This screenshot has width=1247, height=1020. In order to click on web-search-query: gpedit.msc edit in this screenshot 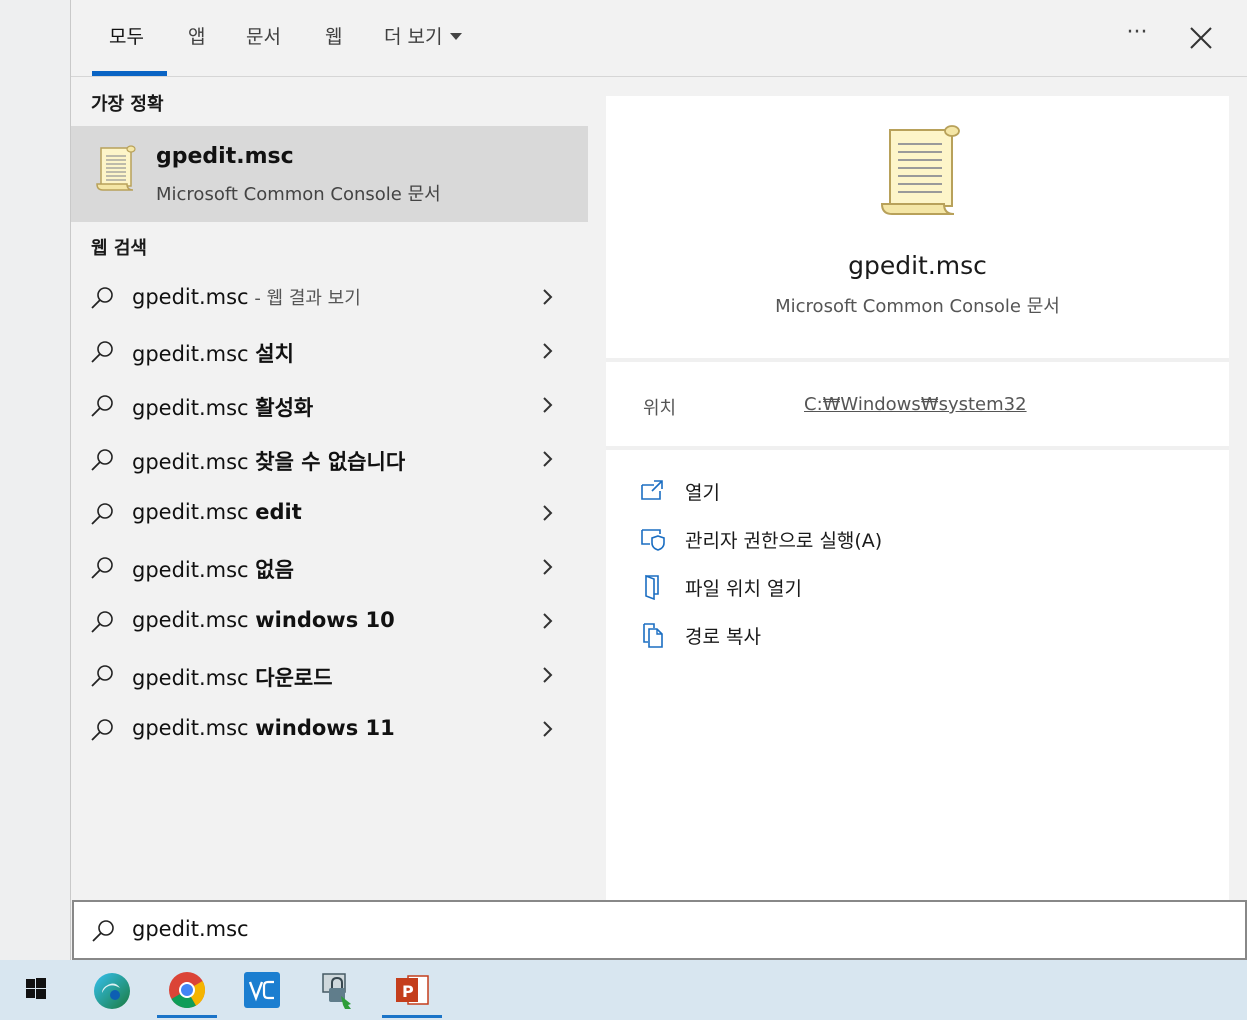, I will do `click(217, 512)`.